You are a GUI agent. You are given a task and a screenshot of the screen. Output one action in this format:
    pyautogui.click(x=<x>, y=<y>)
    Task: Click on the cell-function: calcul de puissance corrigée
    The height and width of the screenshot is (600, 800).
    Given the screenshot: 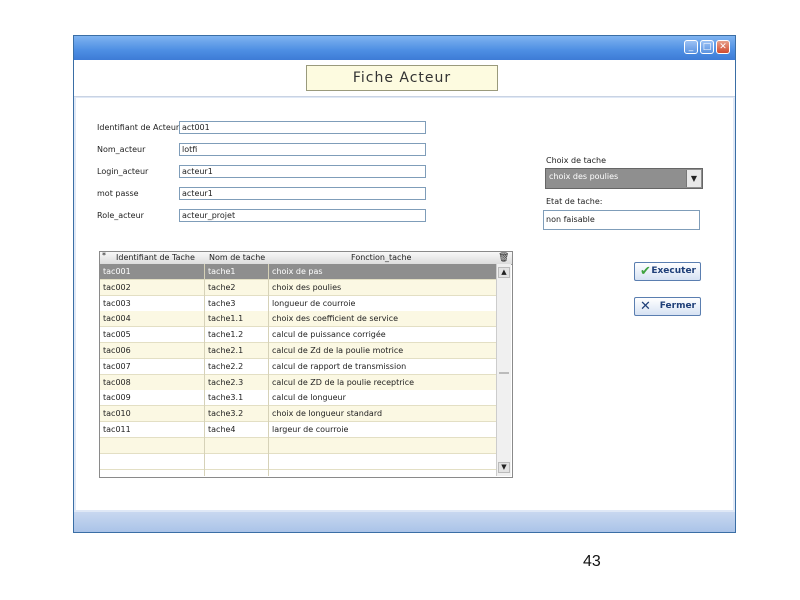 What is the action you would take?
    pyautogui.click(x=329, y=335)
    